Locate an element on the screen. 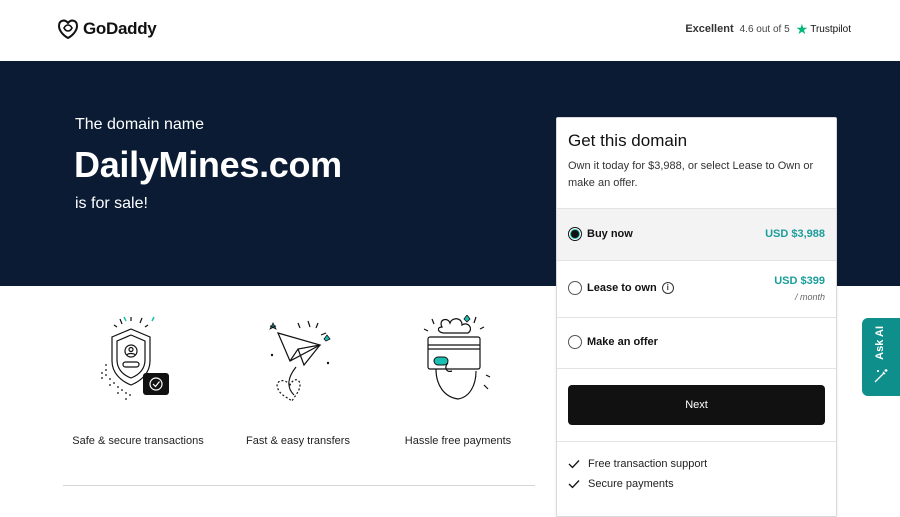 The width and height of the screenshot is (900, 517). make-offer-radio is located at coordinates (575, 342).